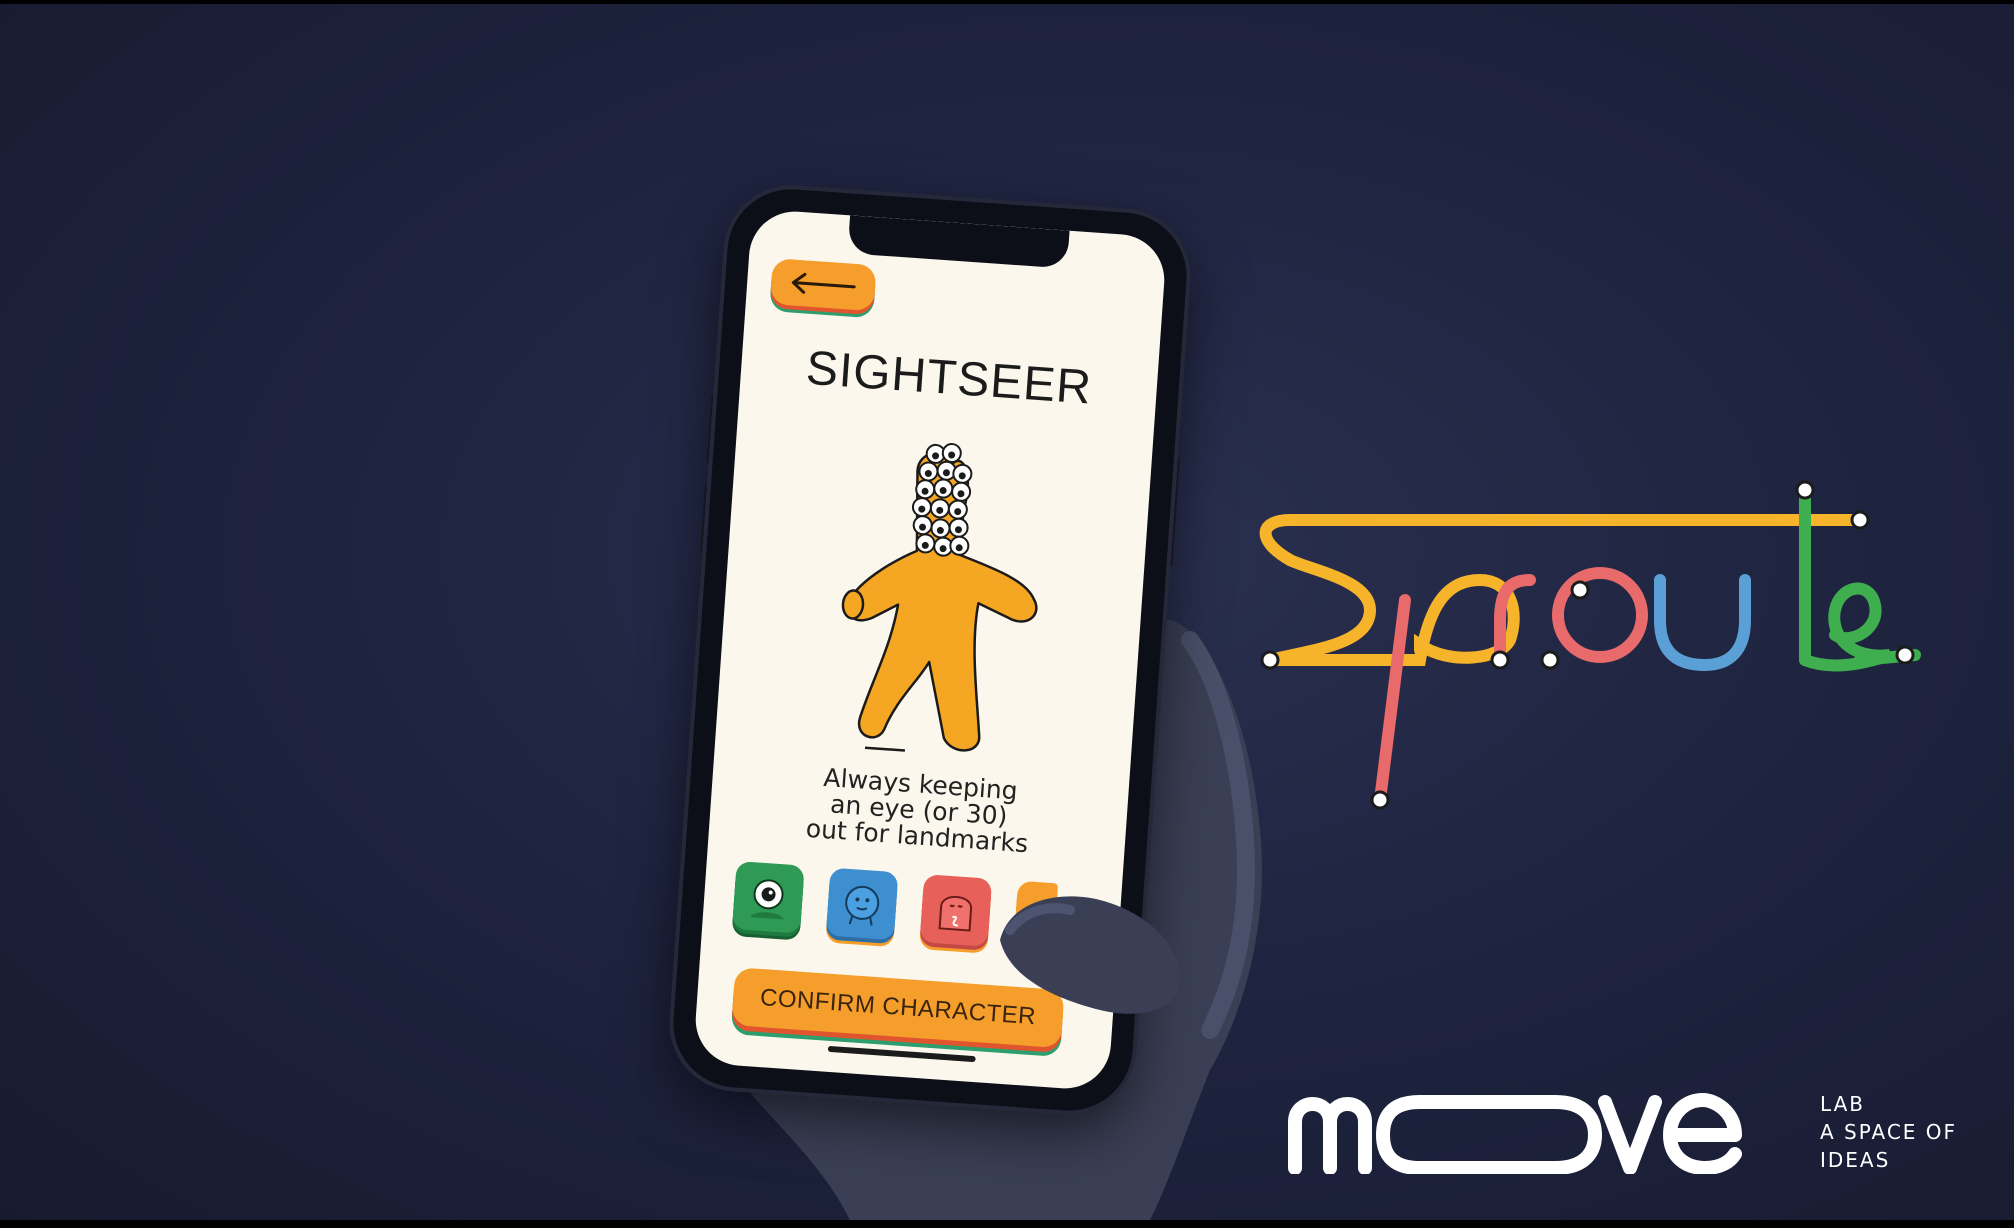 This screenshot has width=2014, height=1228. Describe the element at coordinates (1590, 645) in the screenshot. I see `sproute-logo` at that location.